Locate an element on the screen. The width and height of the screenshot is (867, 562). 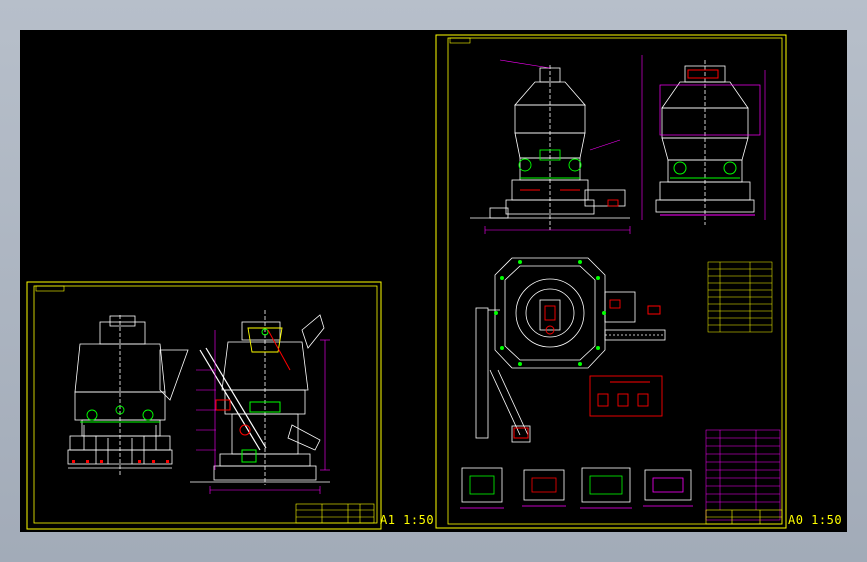
a0-plan-accents is located at coordinates (550, 313).